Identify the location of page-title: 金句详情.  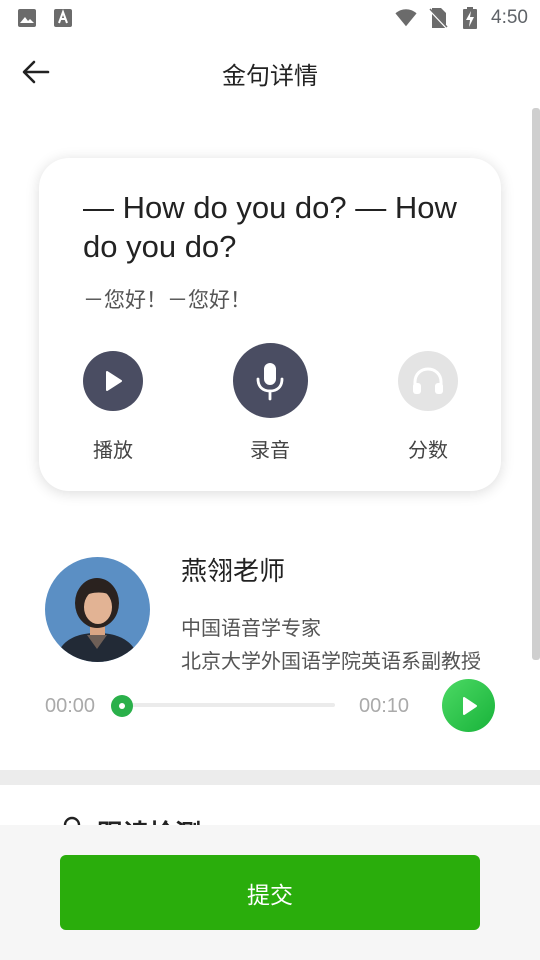
(270, 76).